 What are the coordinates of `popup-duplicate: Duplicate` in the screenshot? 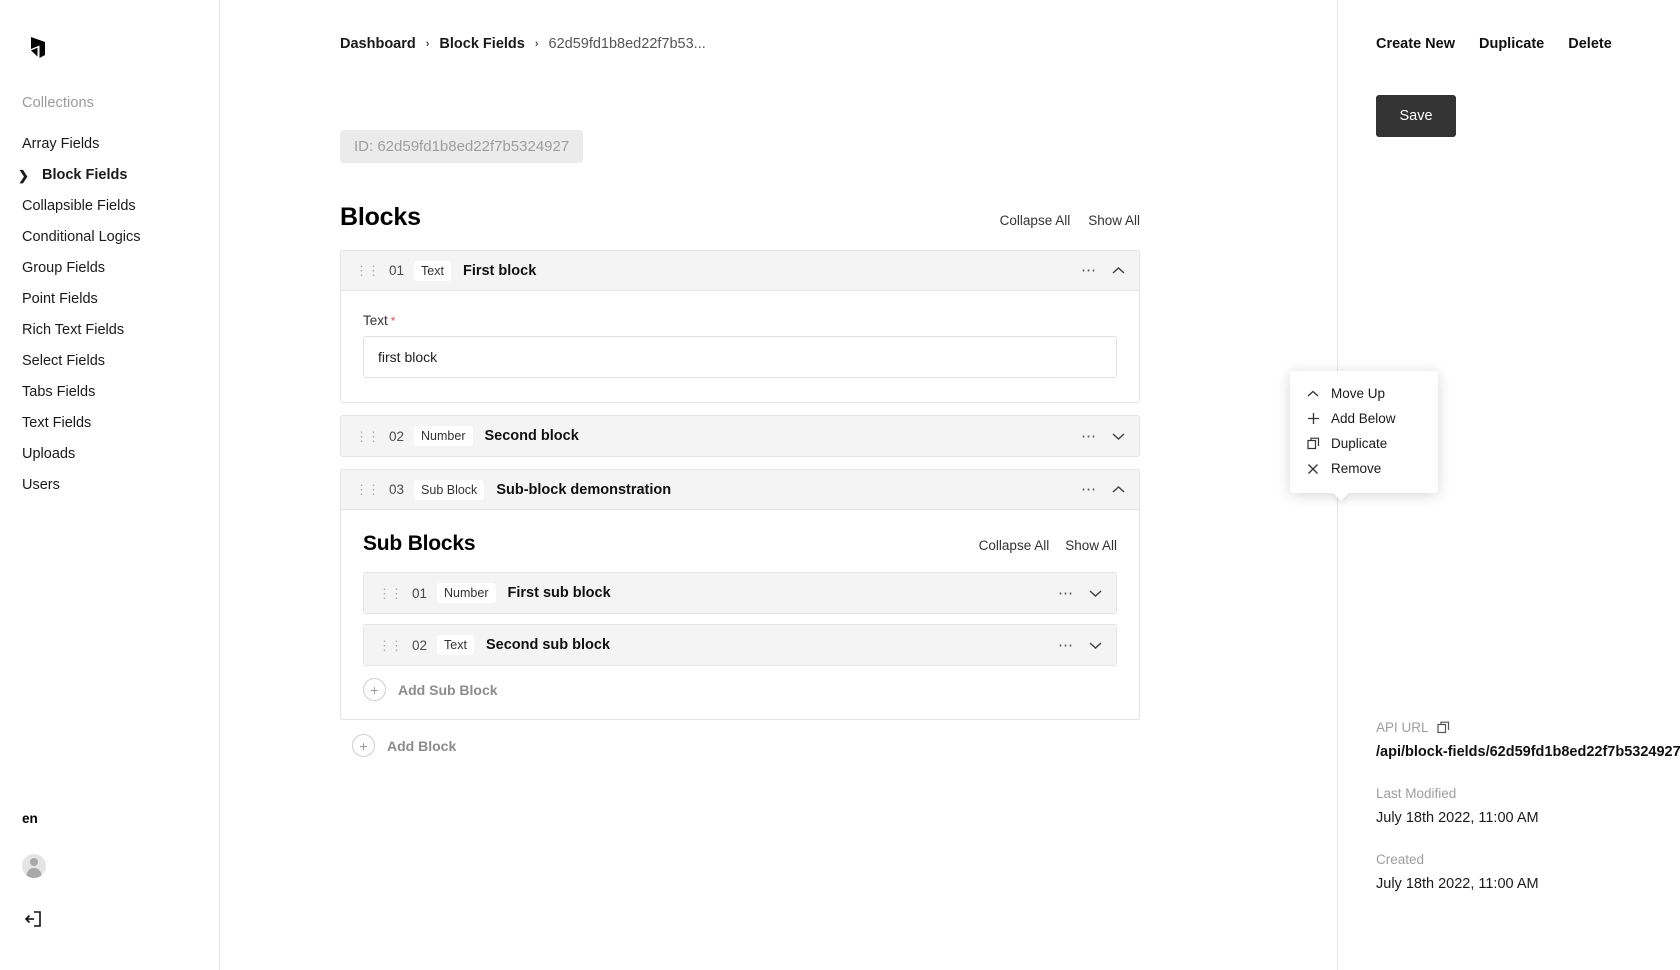 It's located at (1364, 443).